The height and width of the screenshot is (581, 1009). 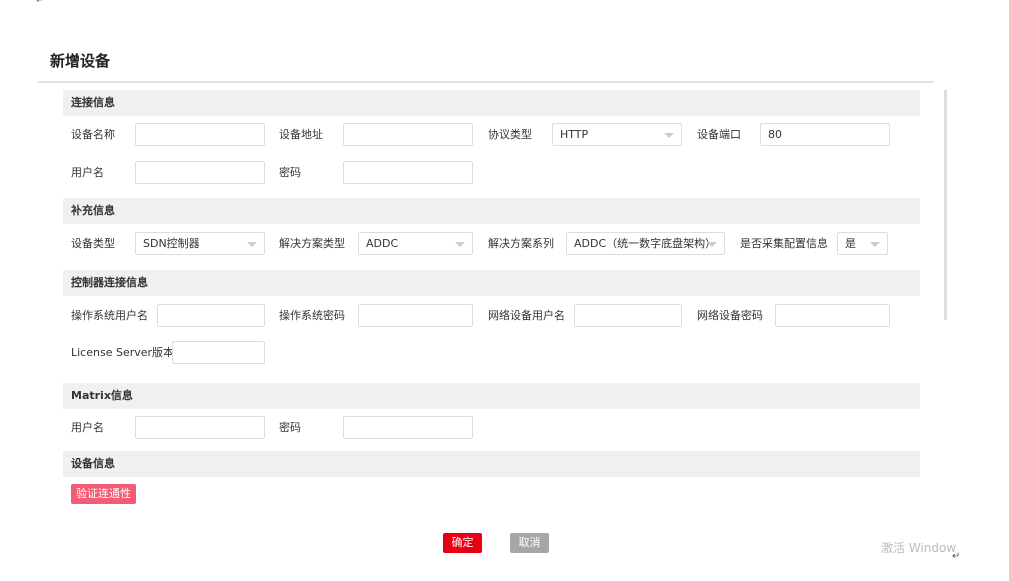 I want to click on net-username-label: 网络设备用户名, so click(x=526, y=315).